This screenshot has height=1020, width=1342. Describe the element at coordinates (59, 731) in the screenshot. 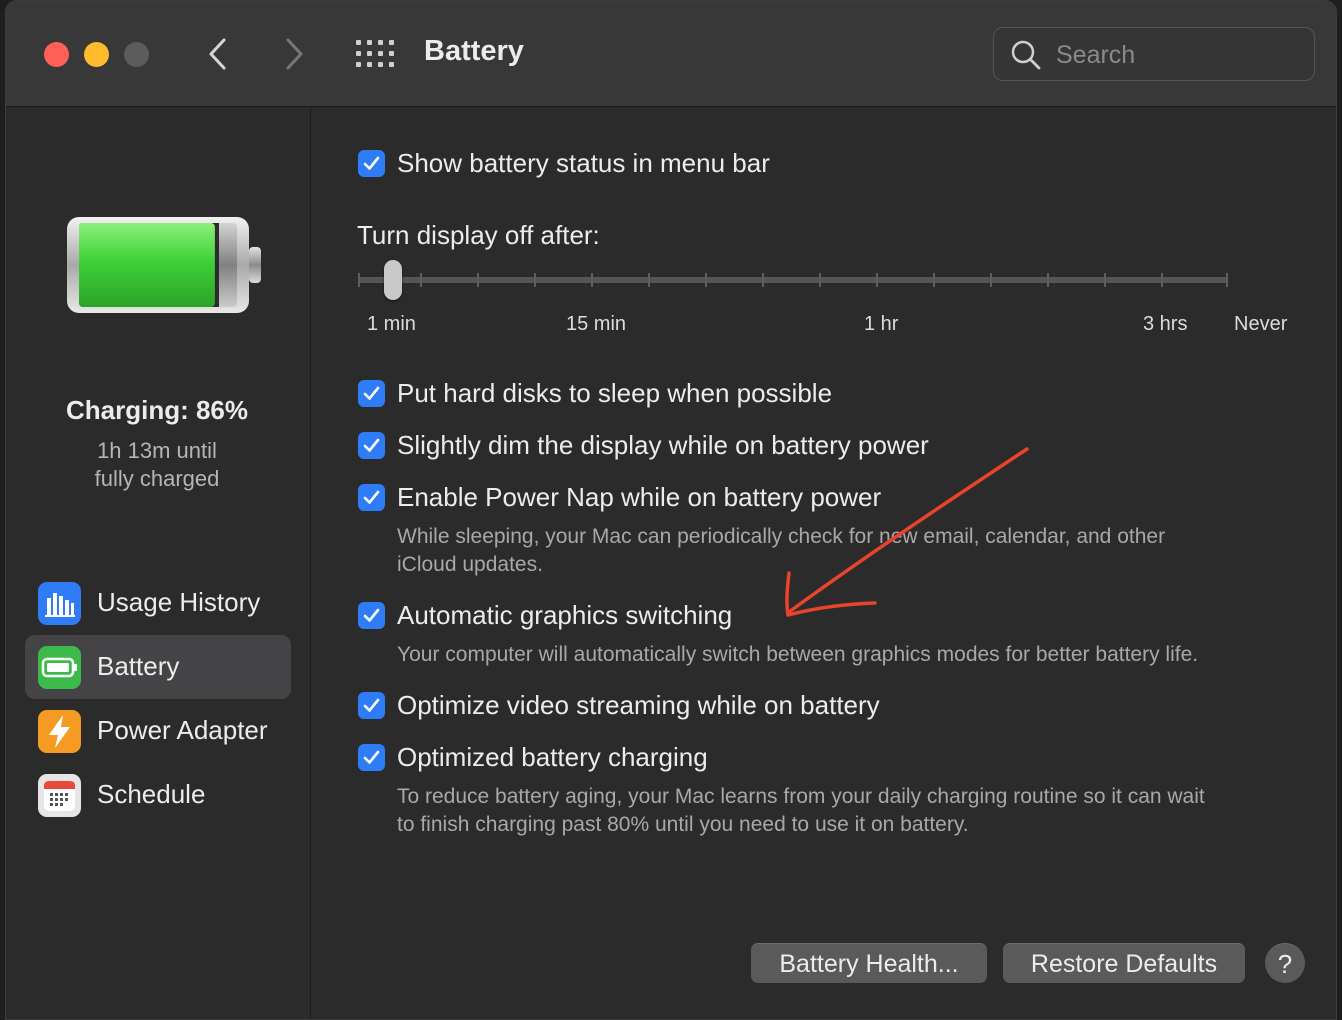

I see `lightning-icon` at that location.